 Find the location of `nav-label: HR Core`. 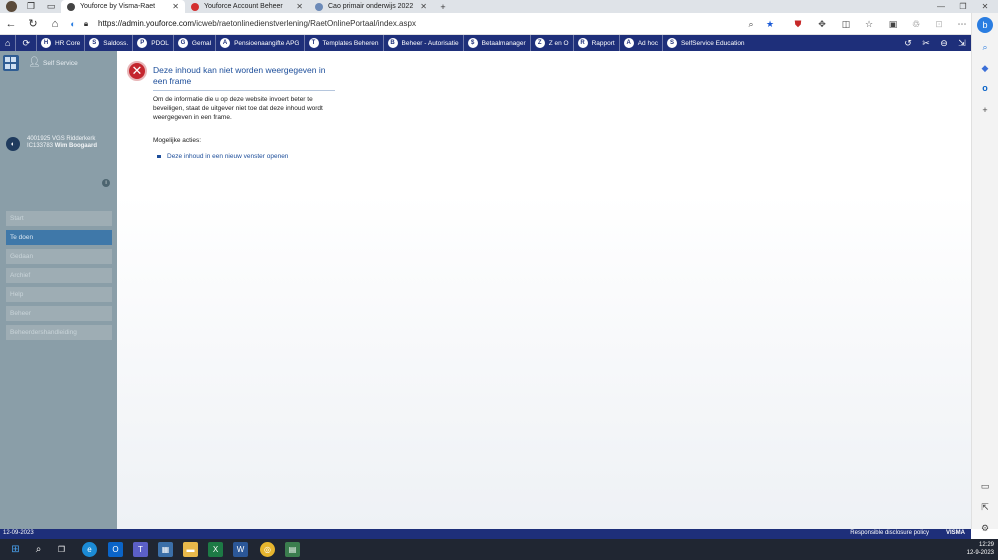

nav-label: HR Core is located at coordinates (67, 43).